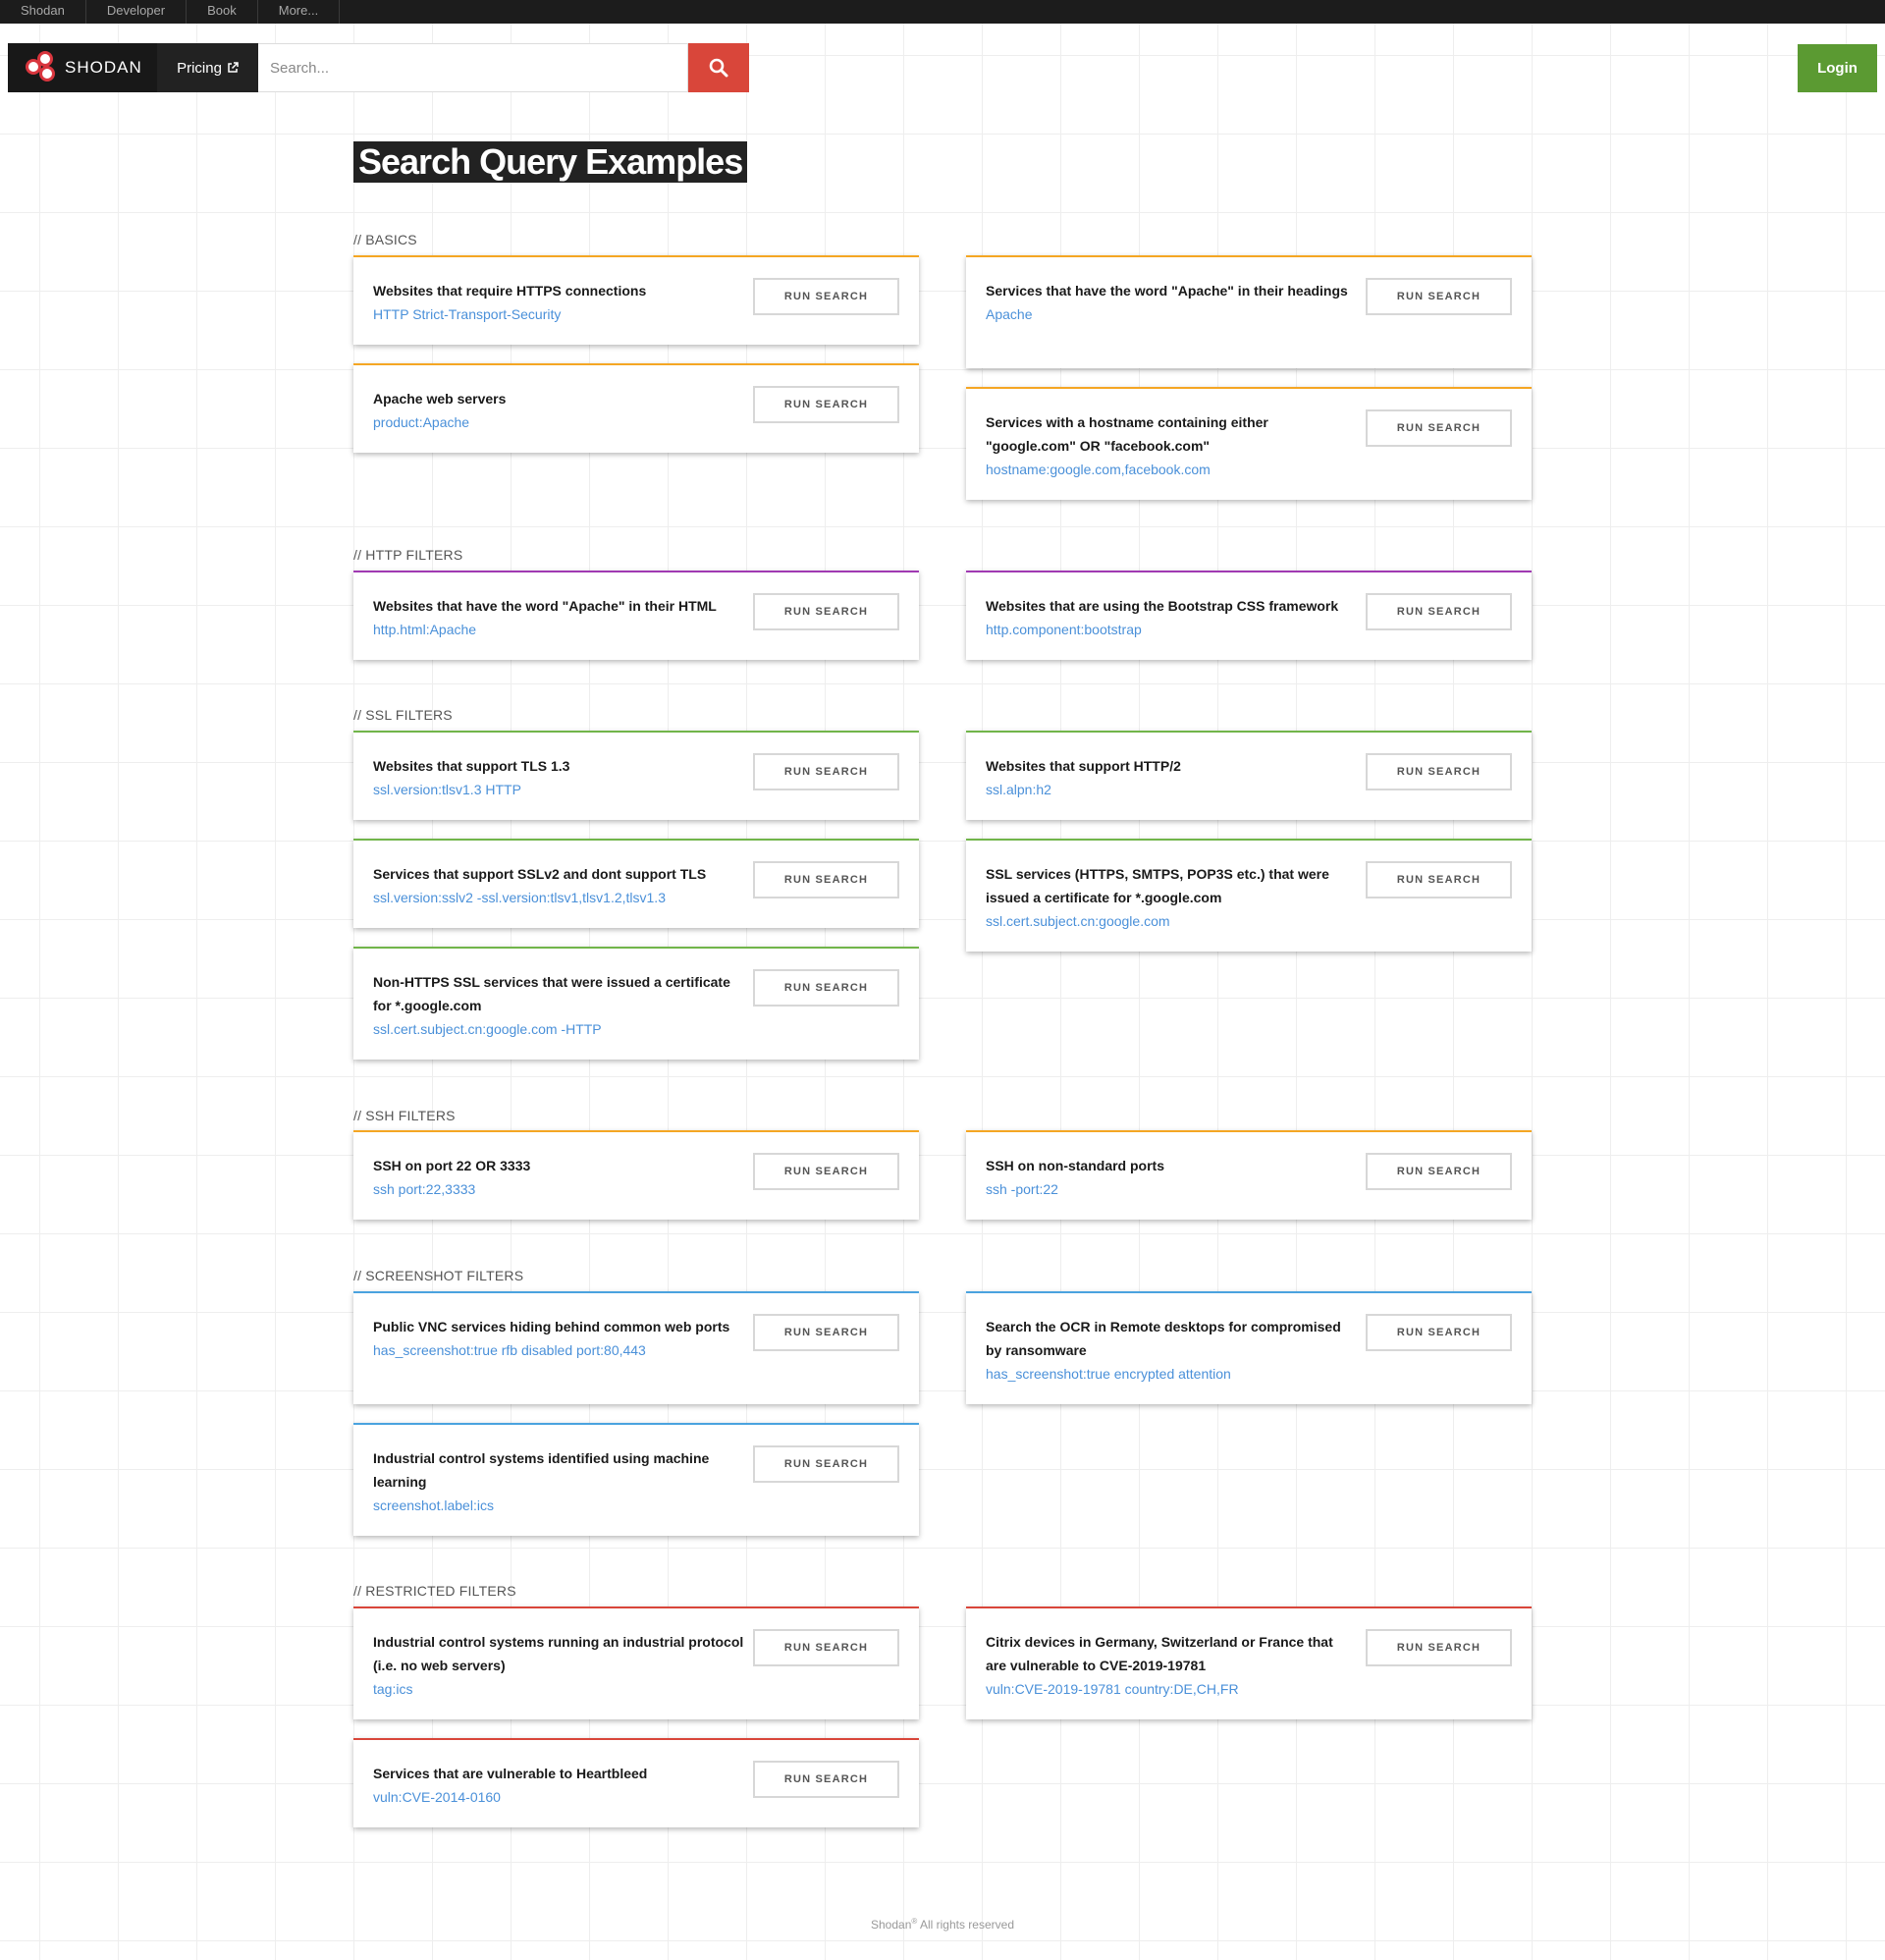 The width and height of the screenshot is (1885, 1960). Describe the element at coordinates (137, 12) in the screenshot. I see `top-nav-developer: Developer` at that location.